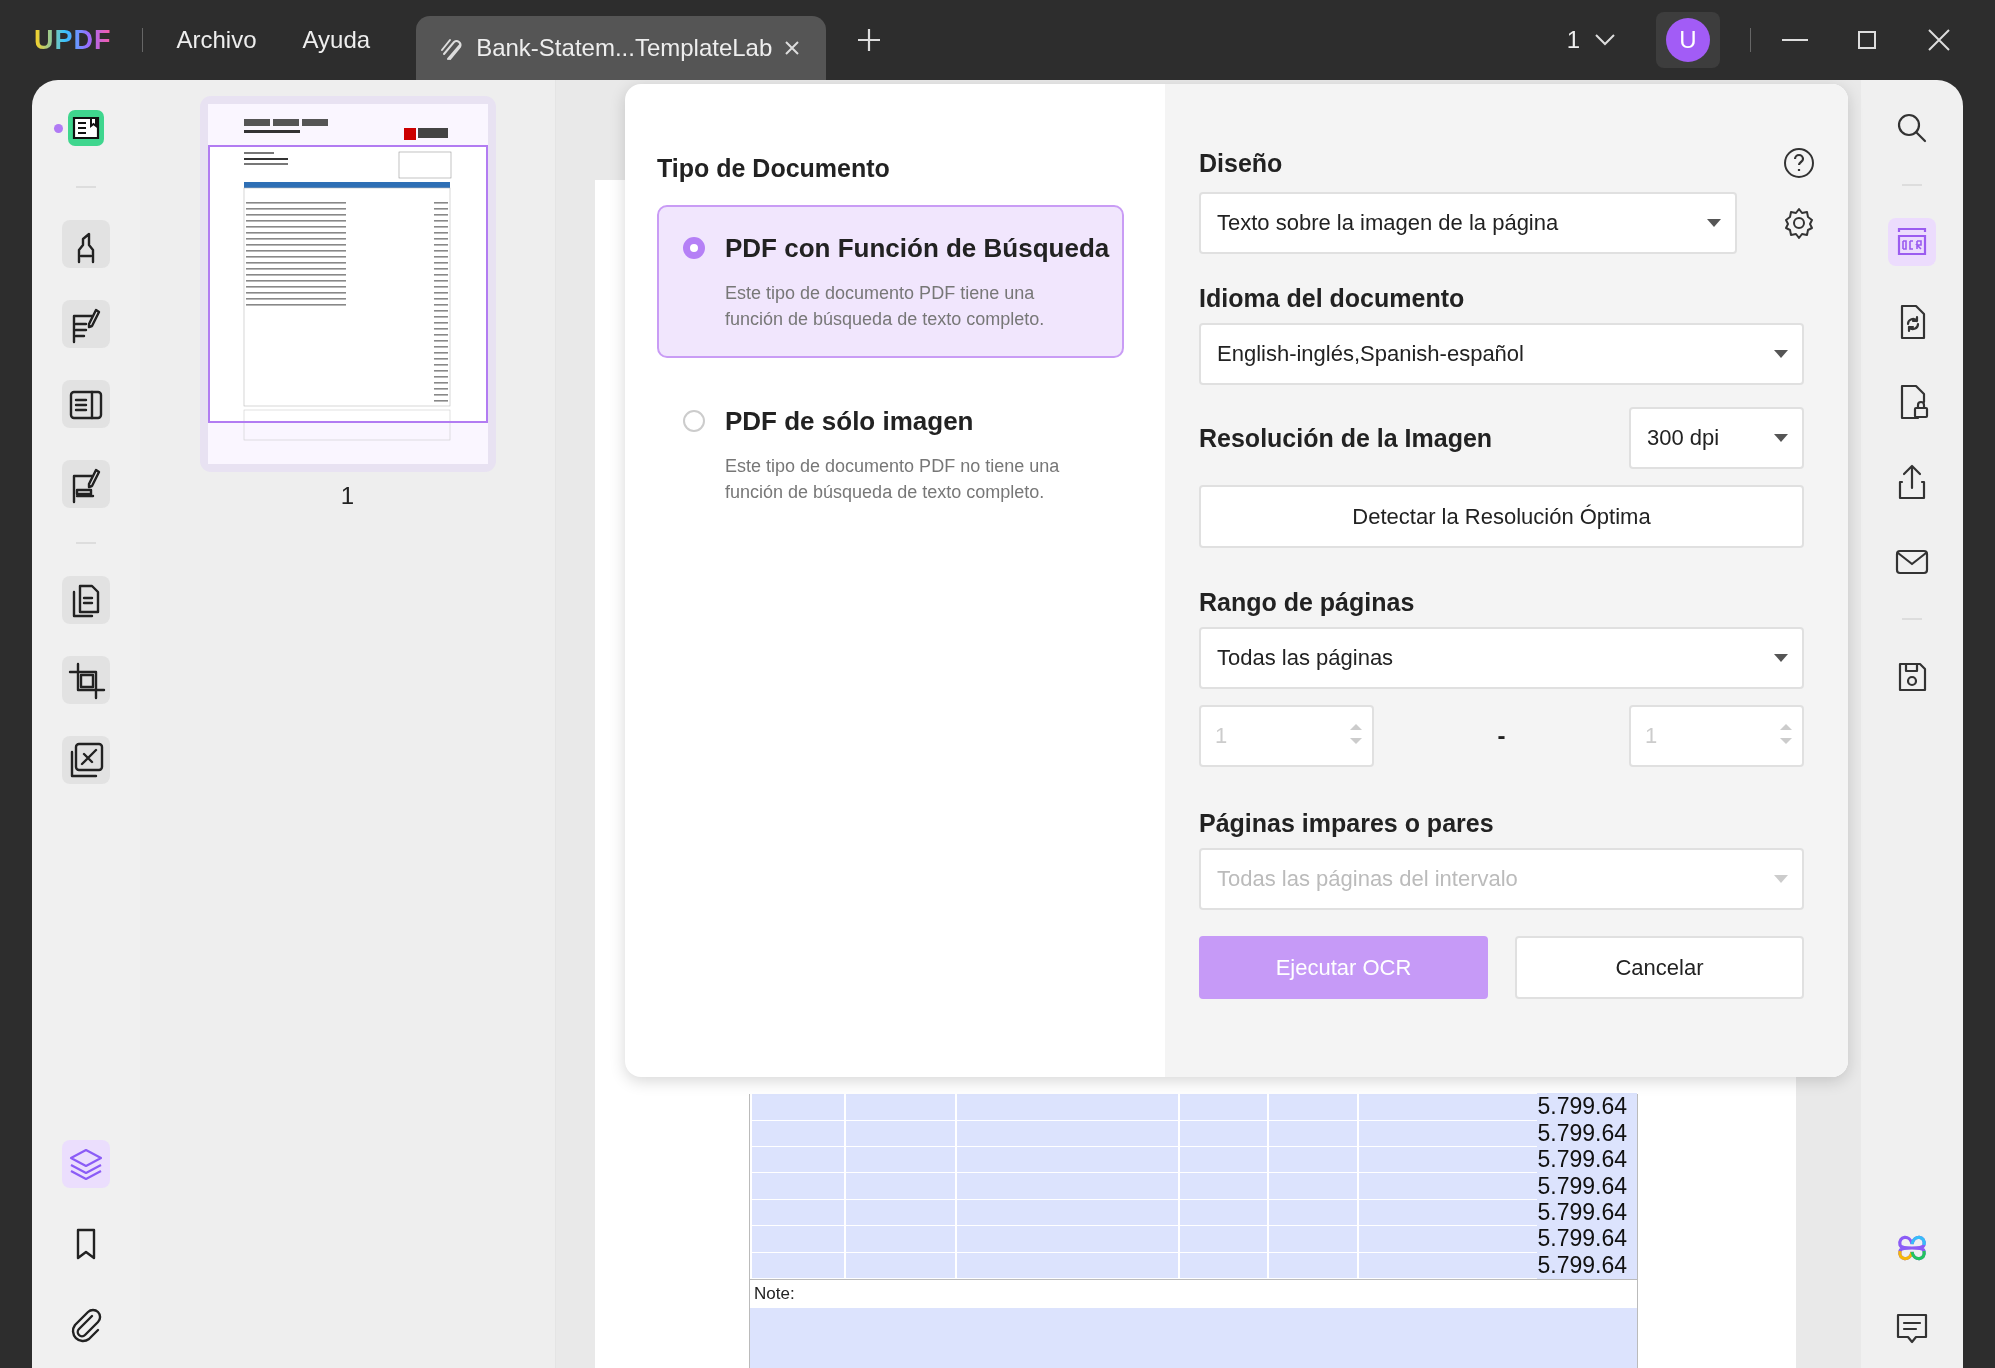  What do you see at coordinates (86, 404) in the screenshot?
I see `form-icon` at bounding box center [86, 404].